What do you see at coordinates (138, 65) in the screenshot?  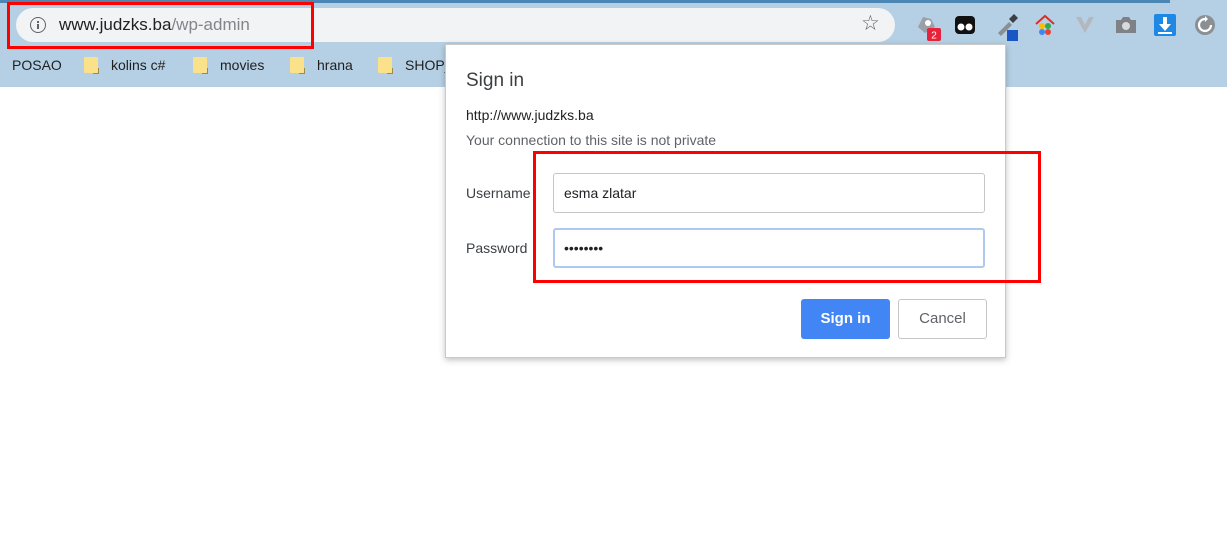 I see `bookmark-label: kolins c#` at bounding box center [138, 65].